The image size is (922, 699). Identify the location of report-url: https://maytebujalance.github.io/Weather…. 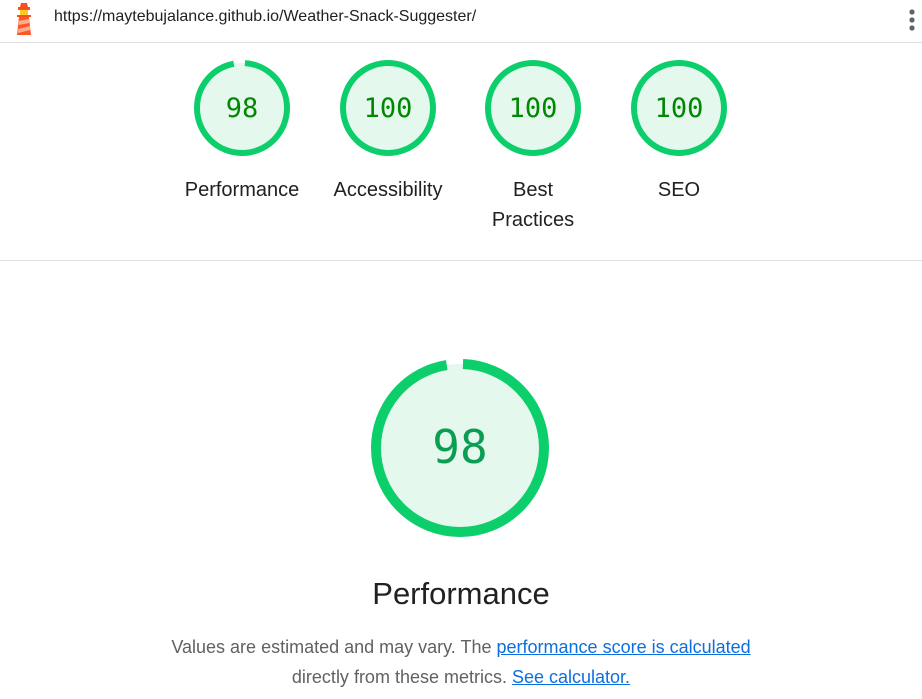
(265, 17).